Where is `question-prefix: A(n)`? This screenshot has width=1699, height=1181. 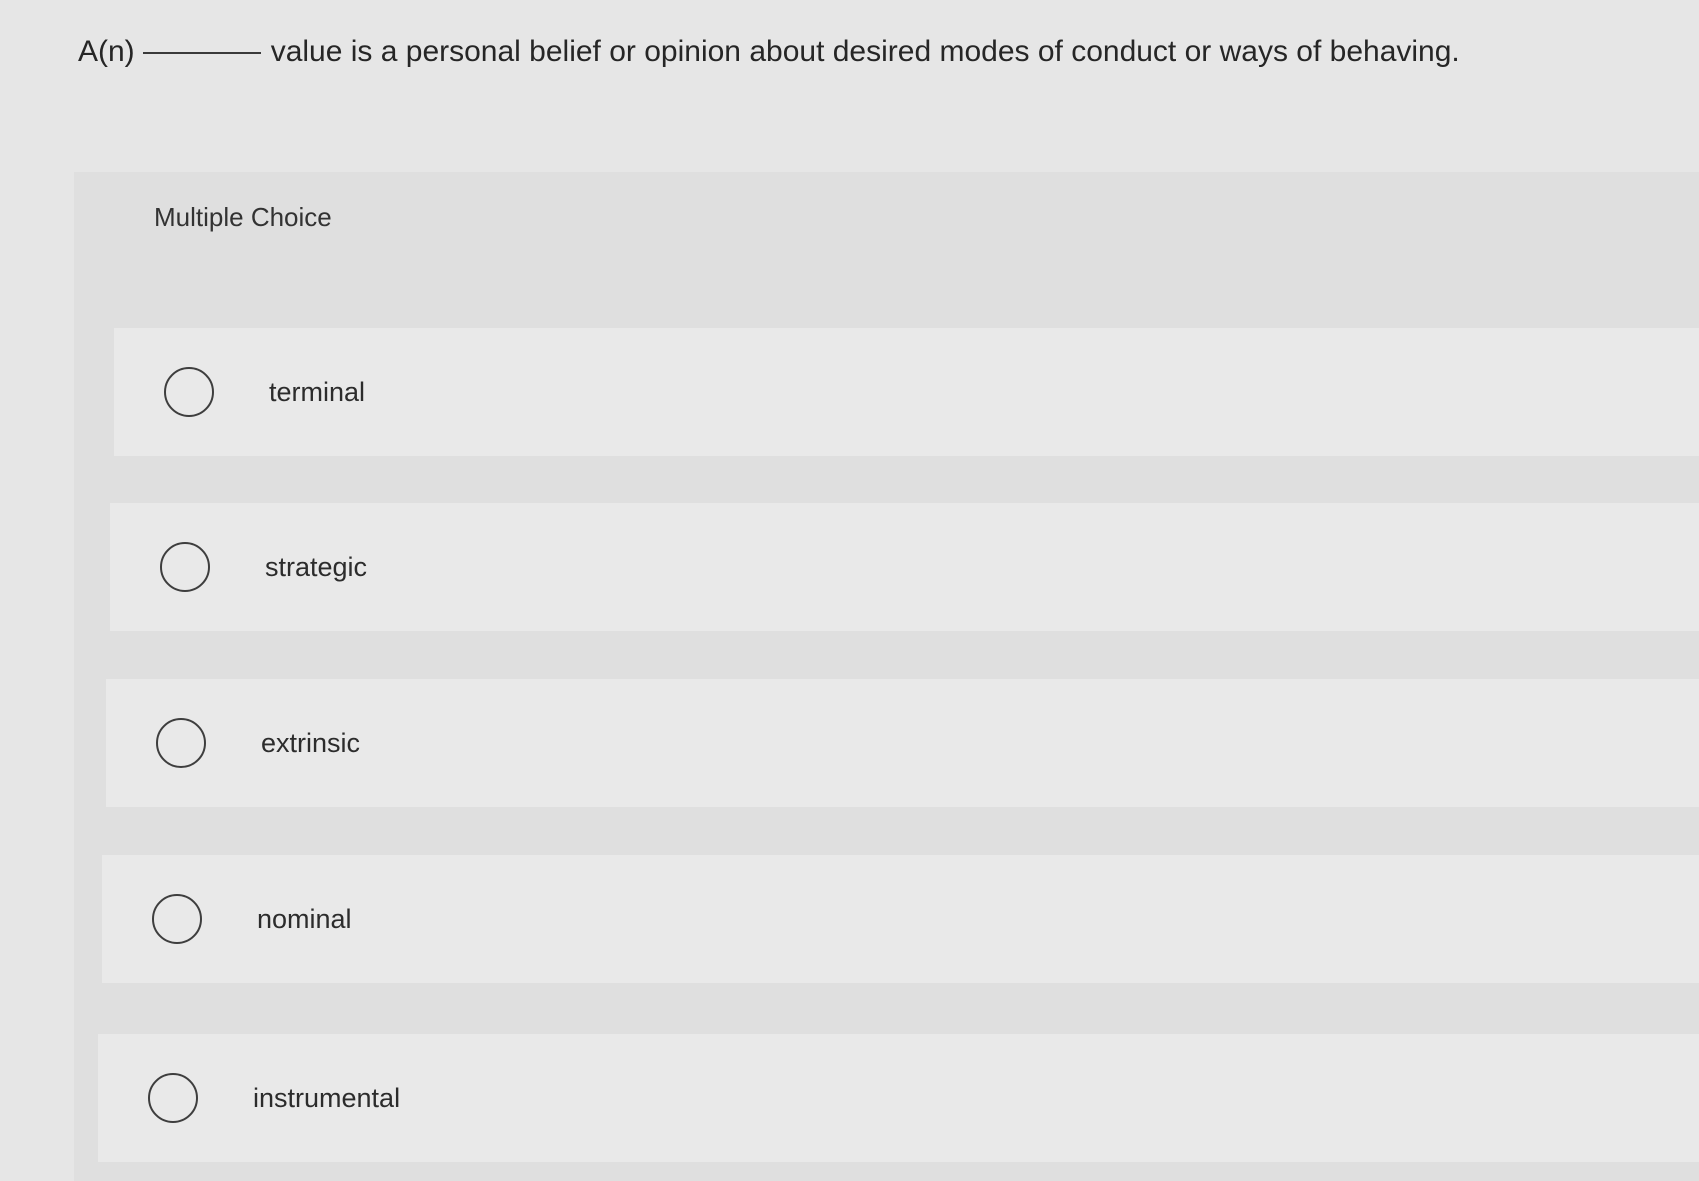 question-prefix: A(n) is located at coordinates (106, 51).